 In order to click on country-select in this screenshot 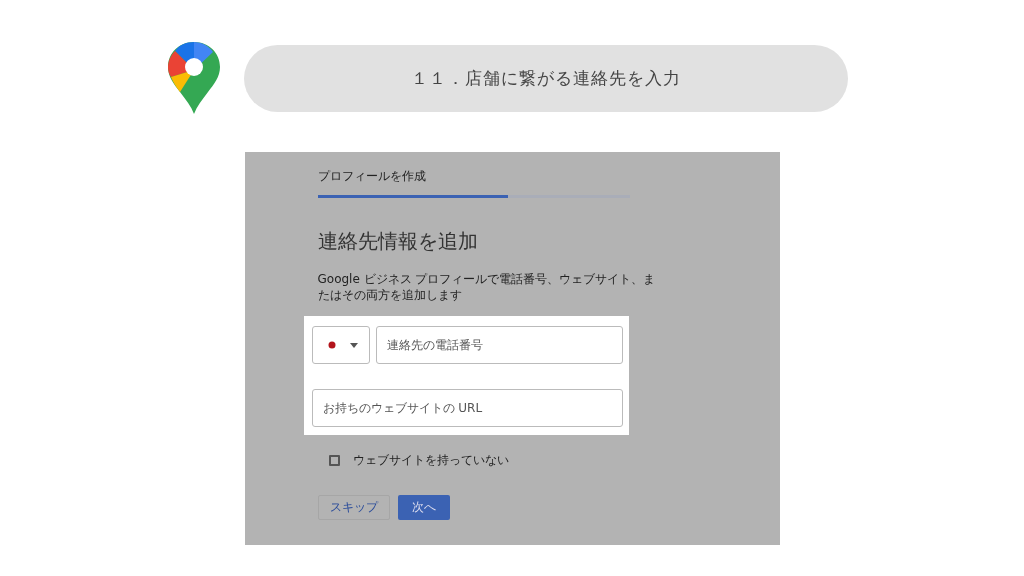, I will do `click(340, 345)`.